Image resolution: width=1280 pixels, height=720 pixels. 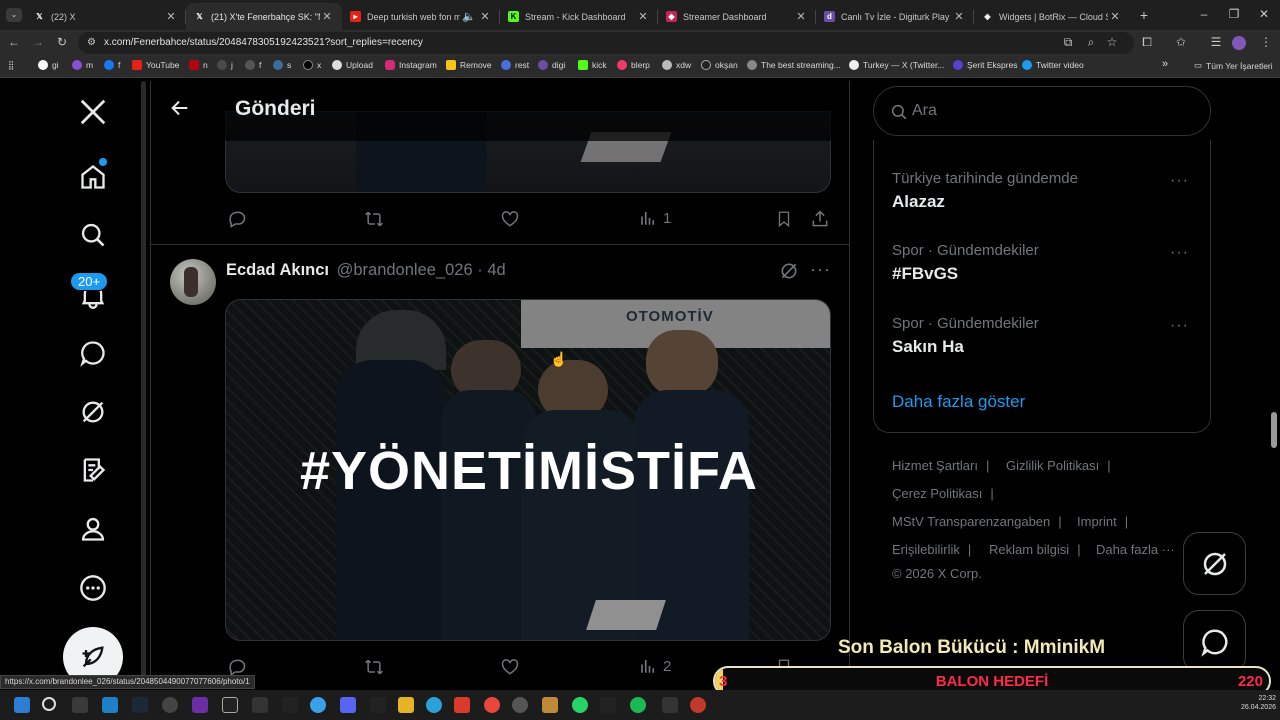 I want to click on footer-link-privacy: Gizlilik Politikası |, so click(x=1058, y=465).